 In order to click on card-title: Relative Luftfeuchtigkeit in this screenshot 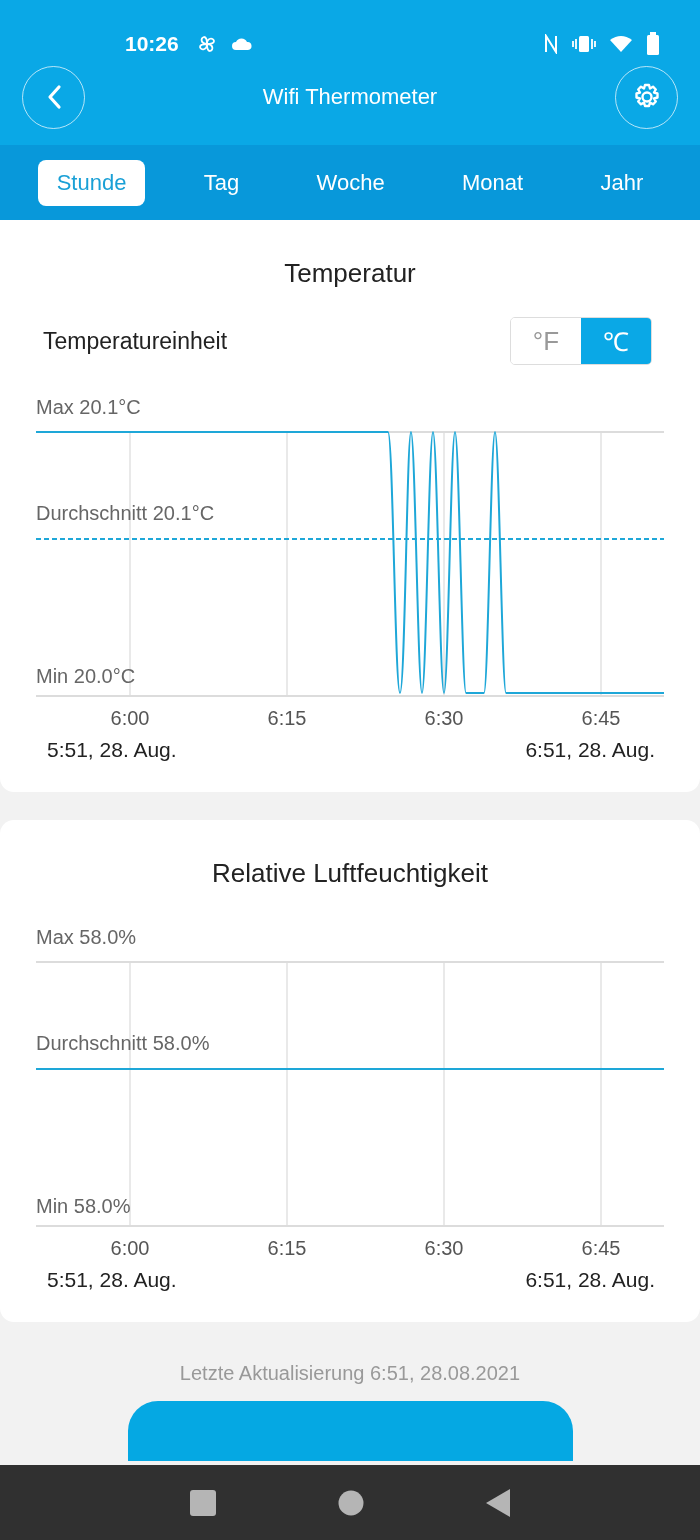, I will do `click(349, 873)`.